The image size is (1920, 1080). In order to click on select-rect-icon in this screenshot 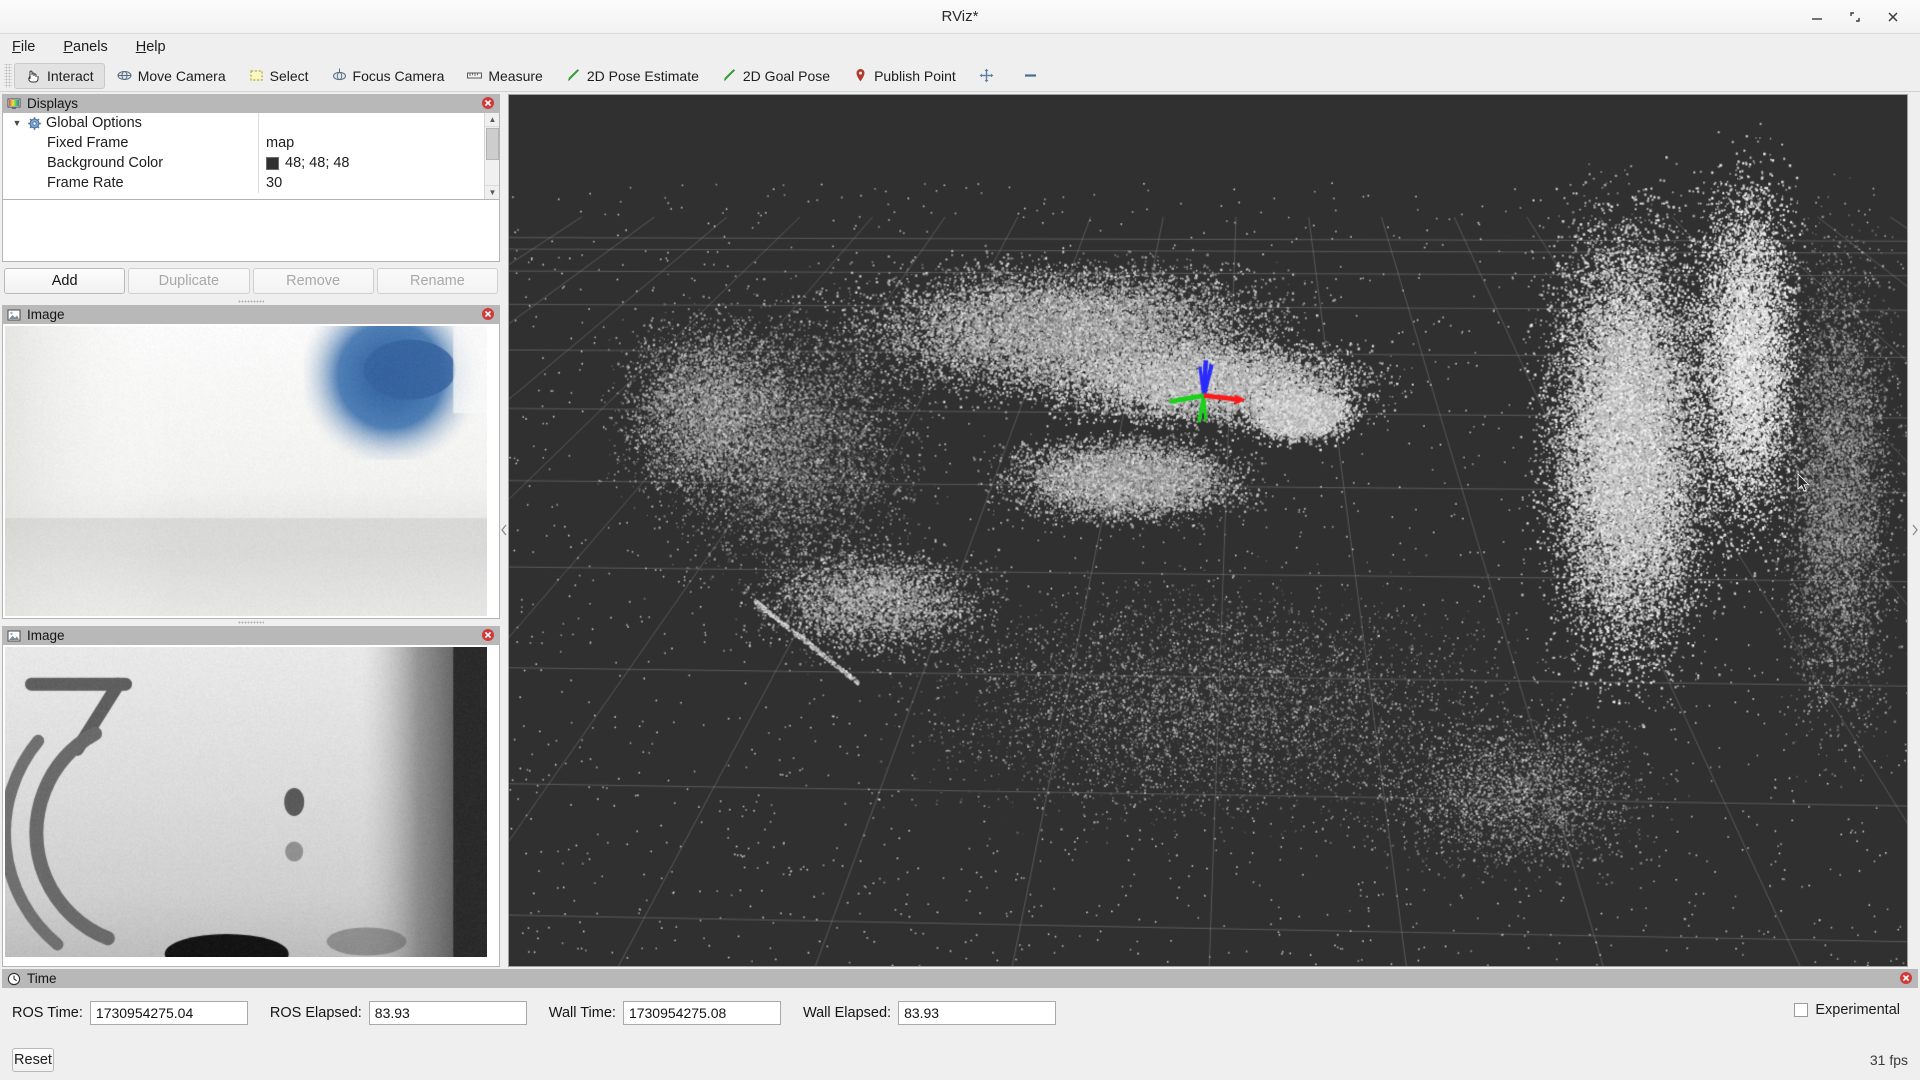, I will do `click(256, 75)`.